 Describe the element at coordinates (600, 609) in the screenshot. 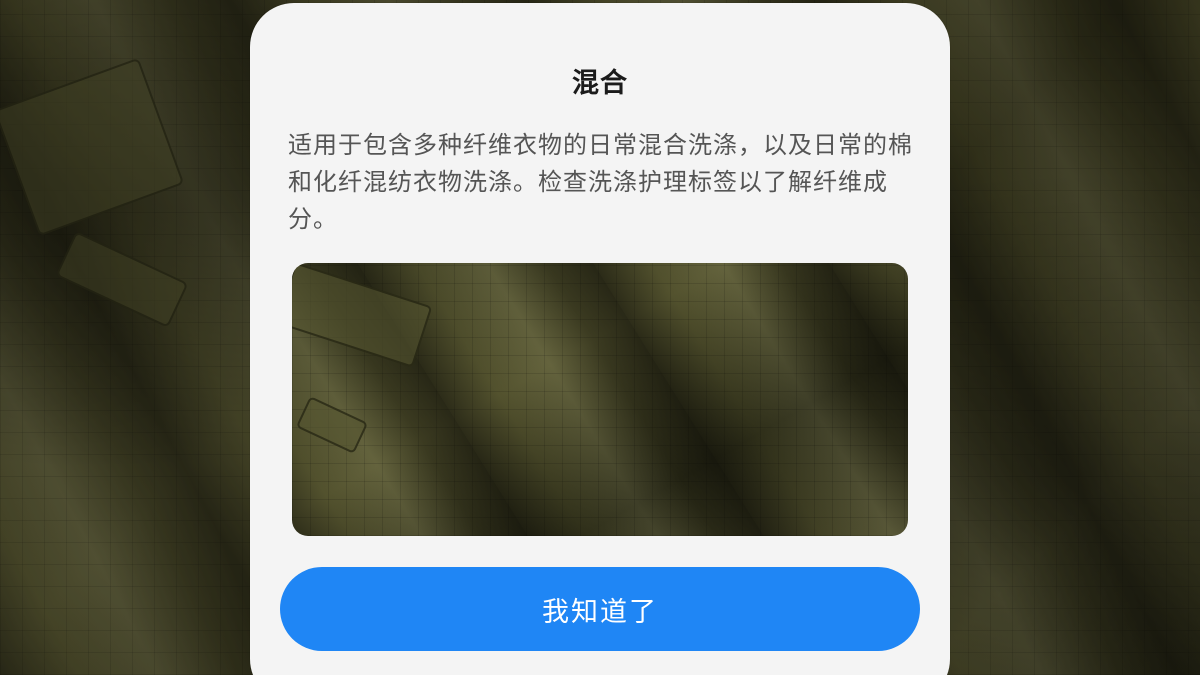

I see `got-it-button: 我知道了` at that location.